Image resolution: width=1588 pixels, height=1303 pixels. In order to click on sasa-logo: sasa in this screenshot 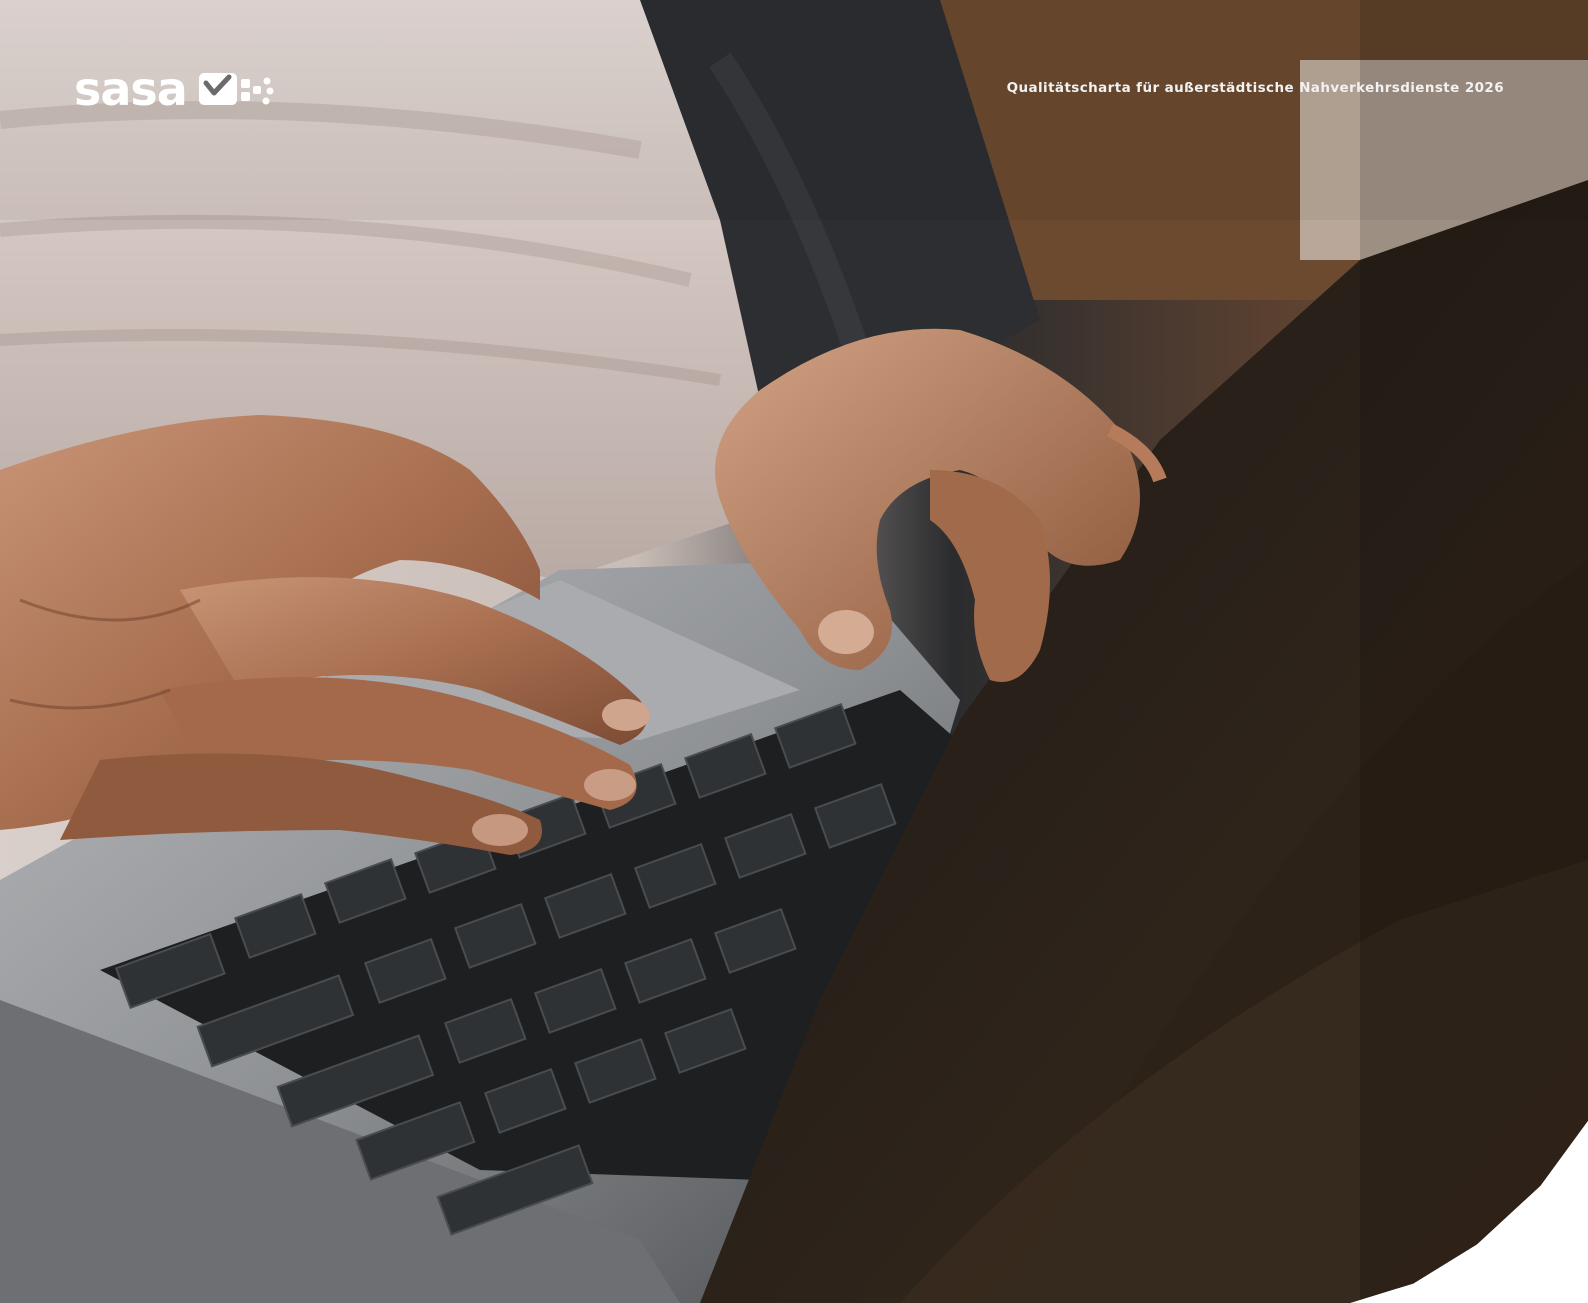, I will do `click(175, 89)`.